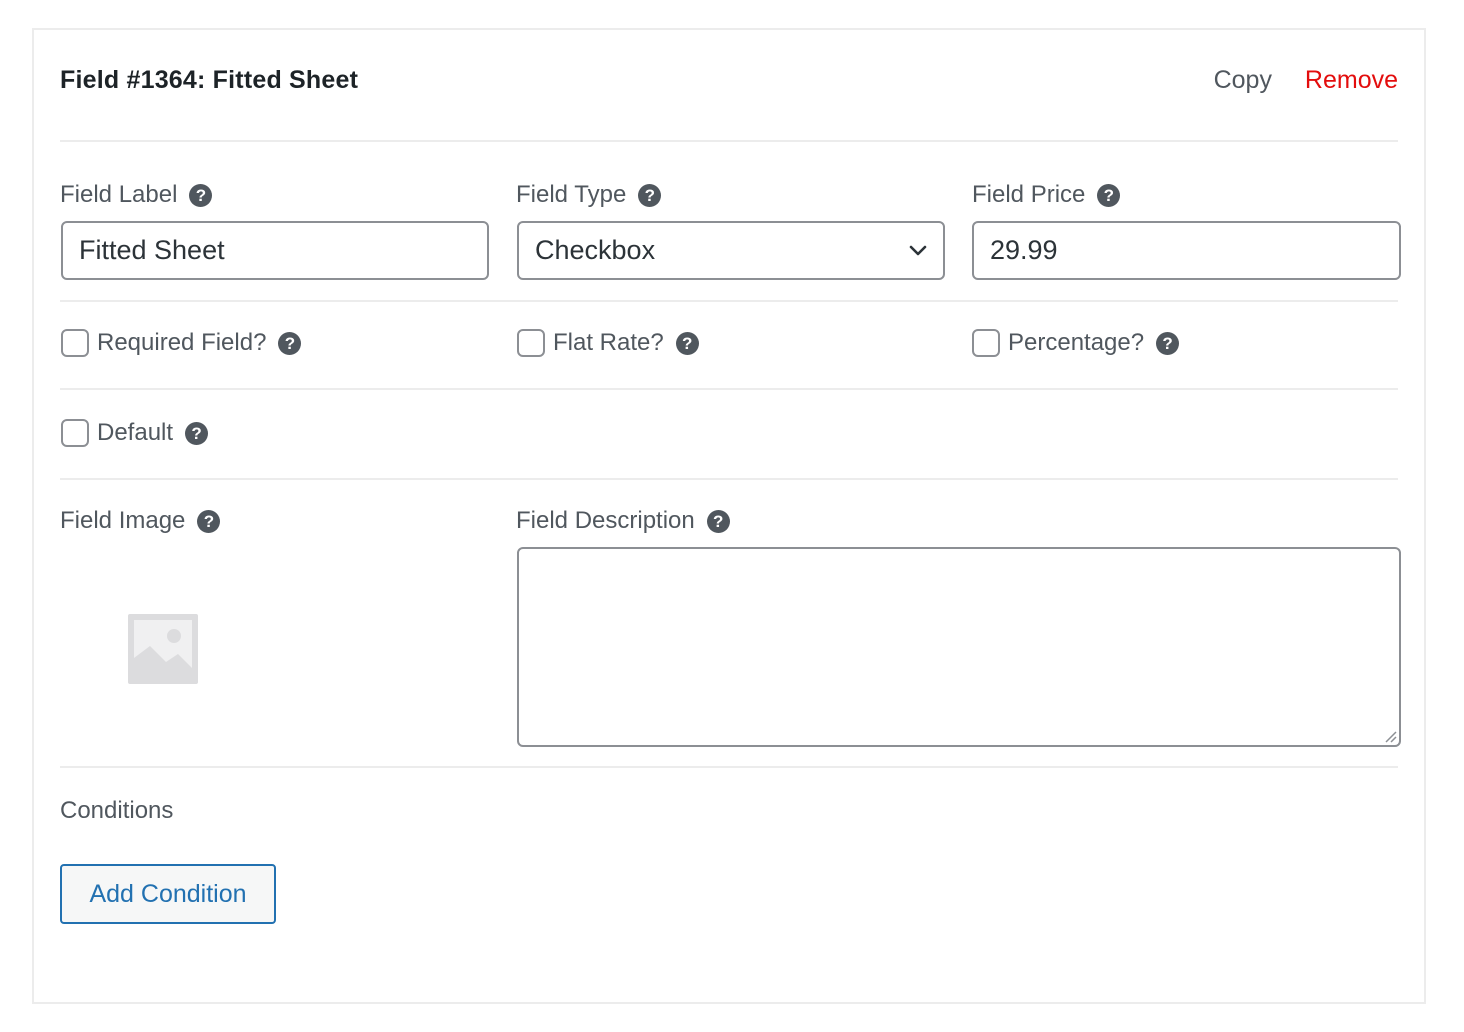  What do you see at coordinates (986, 343) in the screenshot?
I see `percentage-checkbox` at bounding box center [986, 343].